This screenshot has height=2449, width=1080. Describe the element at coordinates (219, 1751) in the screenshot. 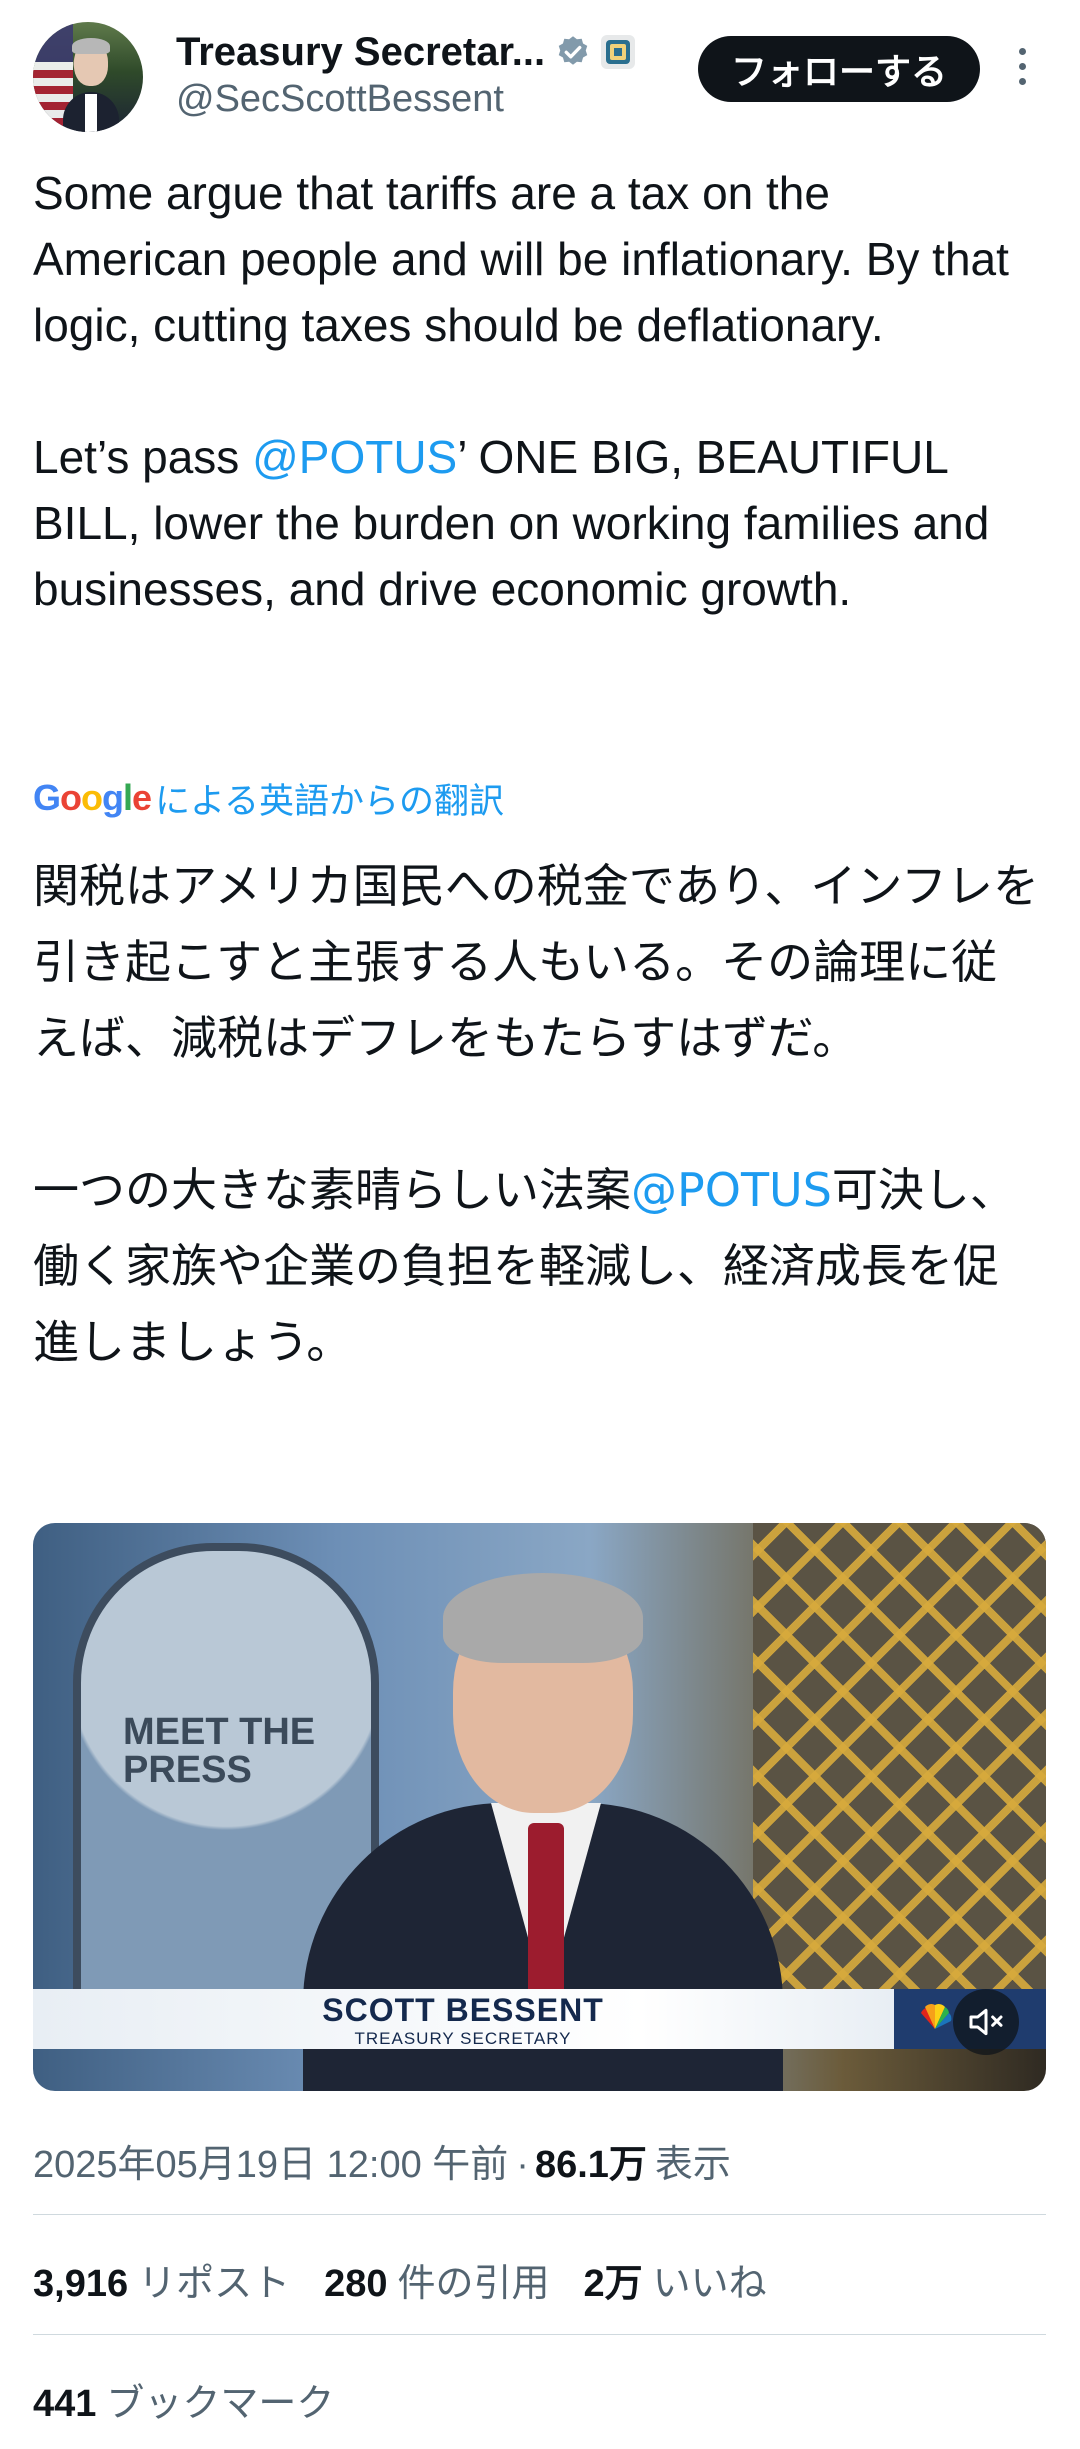

I see `show-logo: MEET THE PRESS` at that location.